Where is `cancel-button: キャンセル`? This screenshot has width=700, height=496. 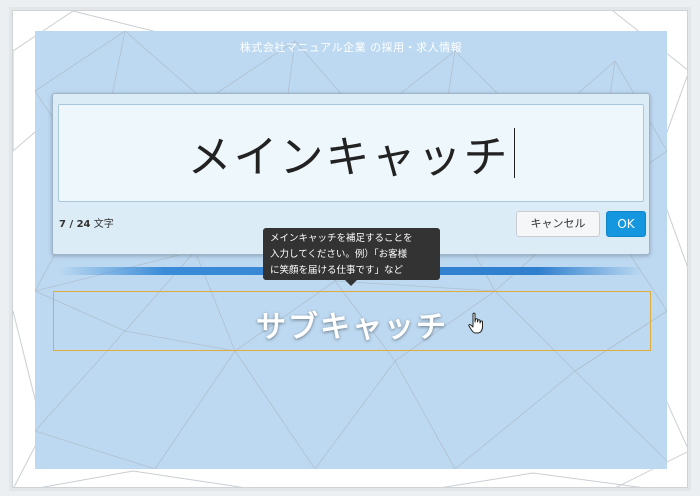
cancel-button: キャンセル is located at coordinates (558, 224).